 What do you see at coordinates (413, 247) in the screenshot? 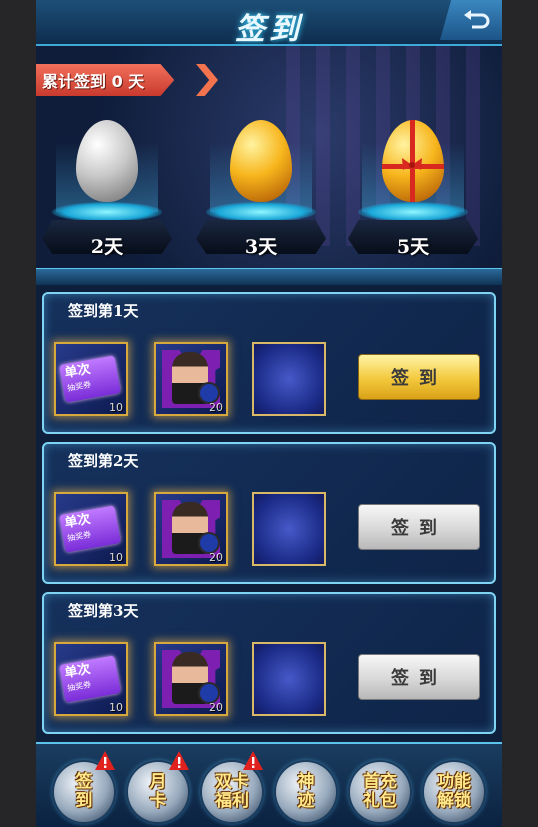
I see `milestone-label: 5天` at bounding box center [413, 247].